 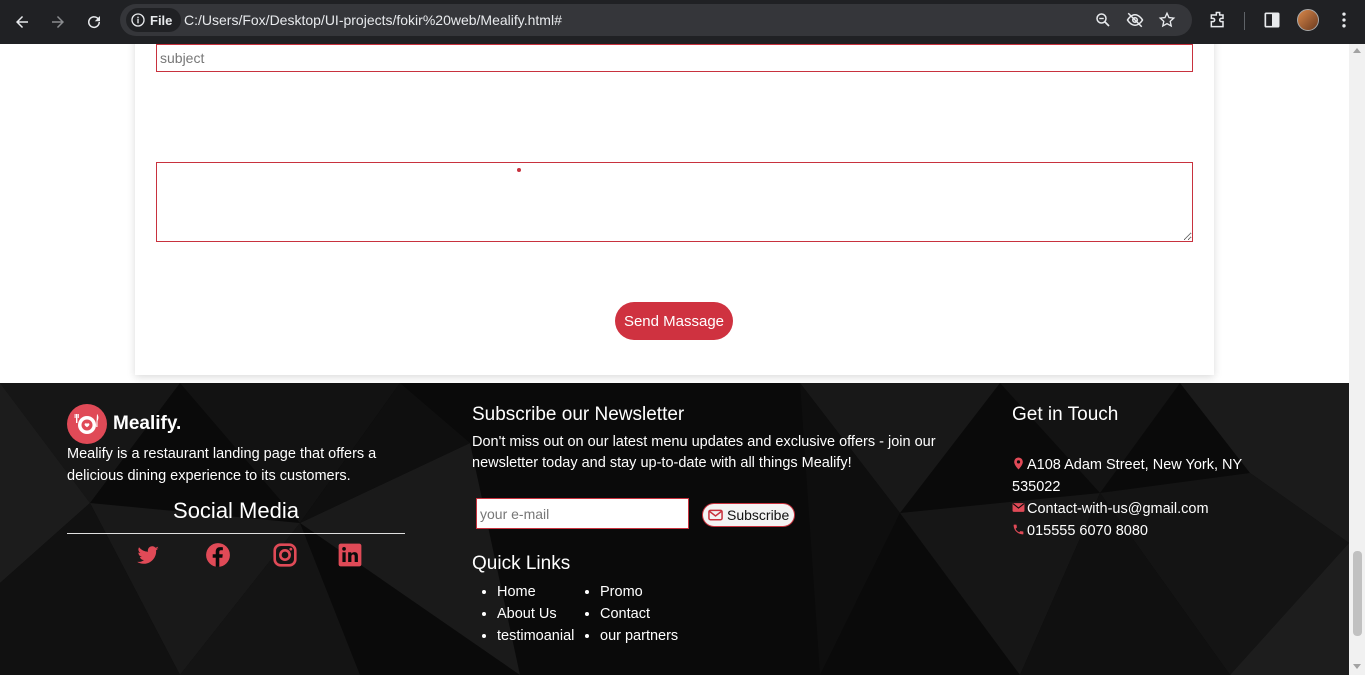 I want to click on quick-links-column-2: Promo Contact our partners, so click(x=626, y=614).